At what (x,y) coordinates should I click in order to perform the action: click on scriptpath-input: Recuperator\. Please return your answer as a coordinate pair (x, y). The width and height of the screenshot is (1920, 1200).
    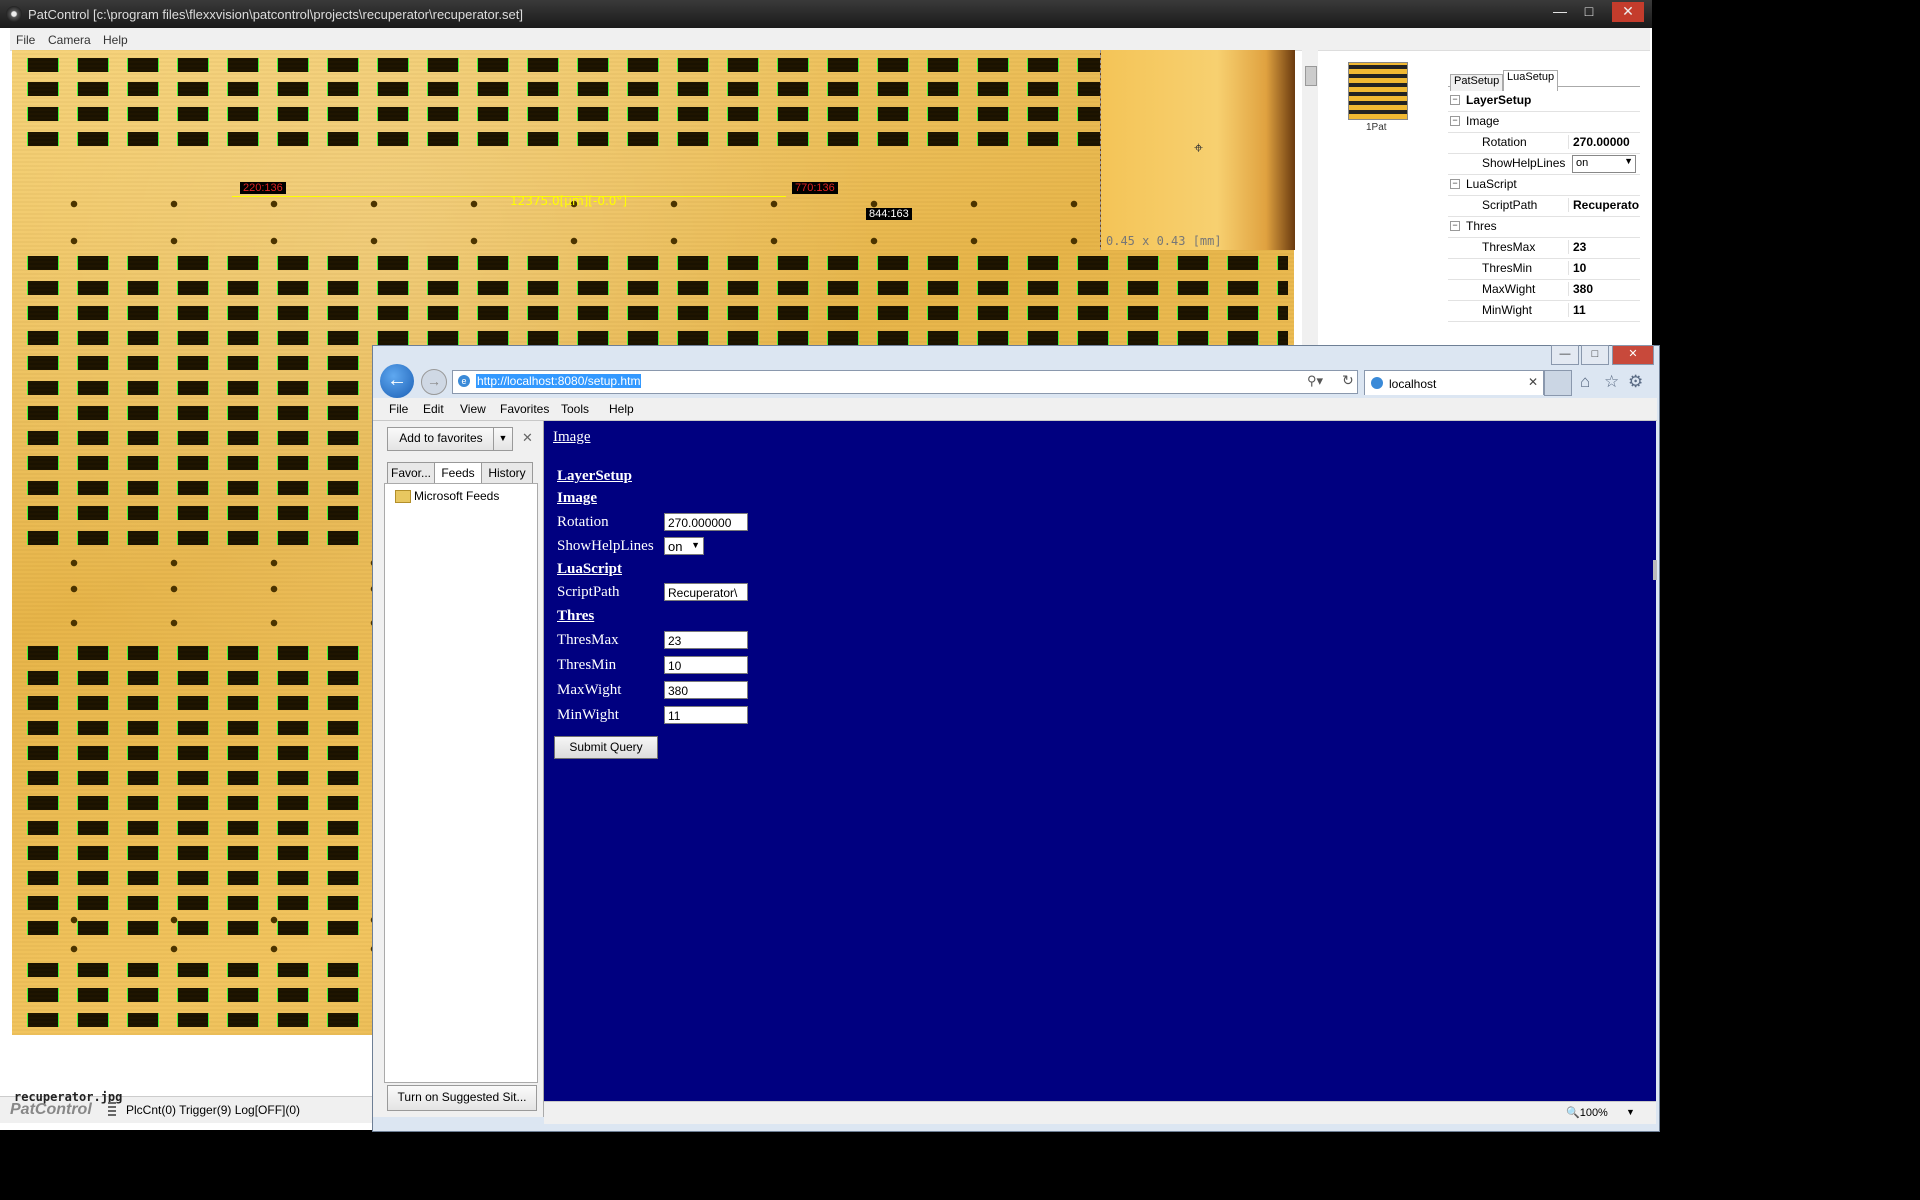
    Looking at the image, I should click on (706, 592).